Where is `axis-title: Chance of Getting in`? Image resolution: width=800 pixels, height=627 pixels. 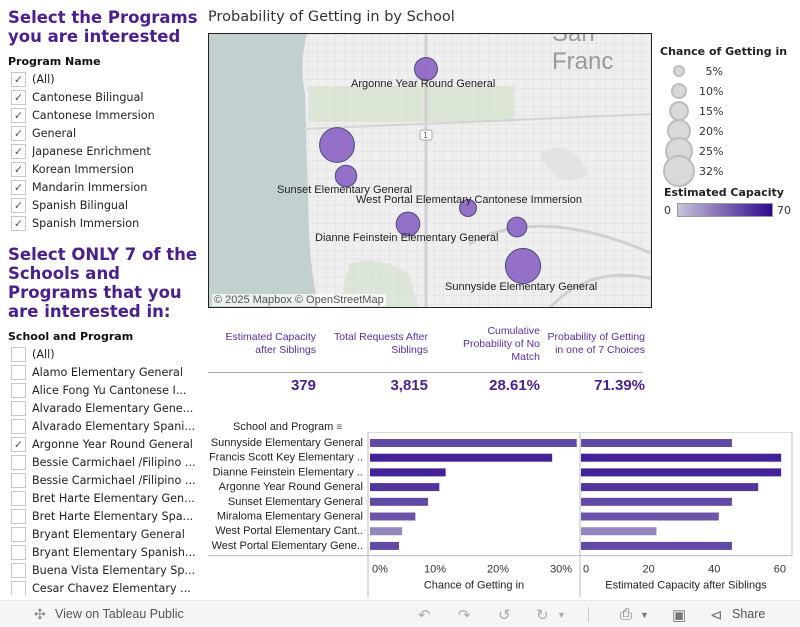
axis-title: Chance of Getting in is located at coordinates (474, 586).